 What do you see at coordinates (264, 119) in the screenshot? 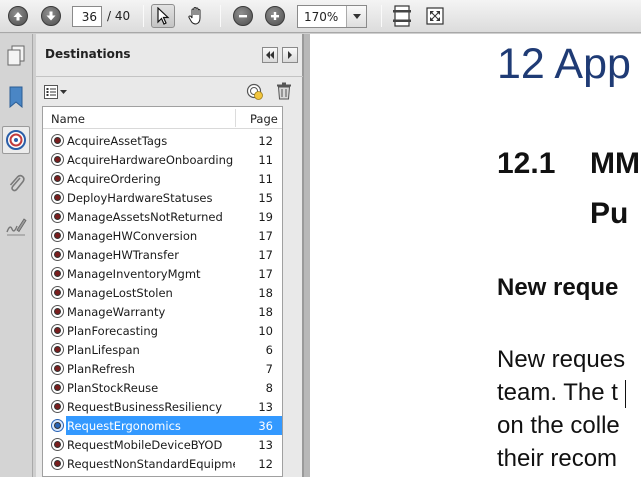
I see `column-header-page: Page` at bounding box center [264, 119].